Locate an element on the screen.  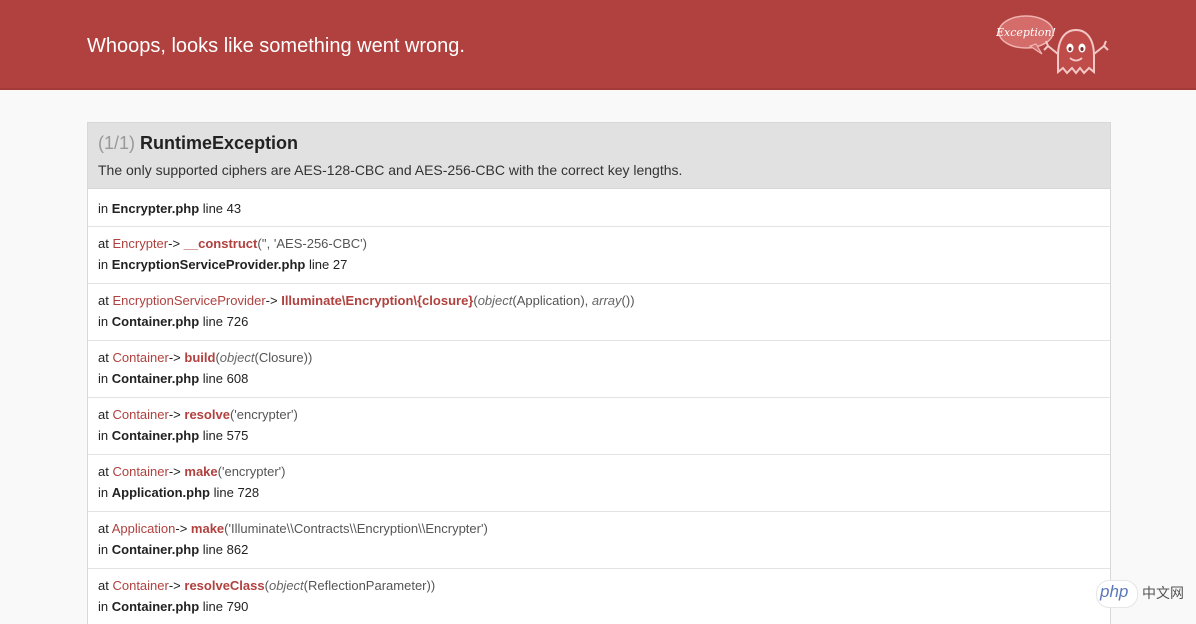
trace-function: __construct is located at coordinates (220, 243).